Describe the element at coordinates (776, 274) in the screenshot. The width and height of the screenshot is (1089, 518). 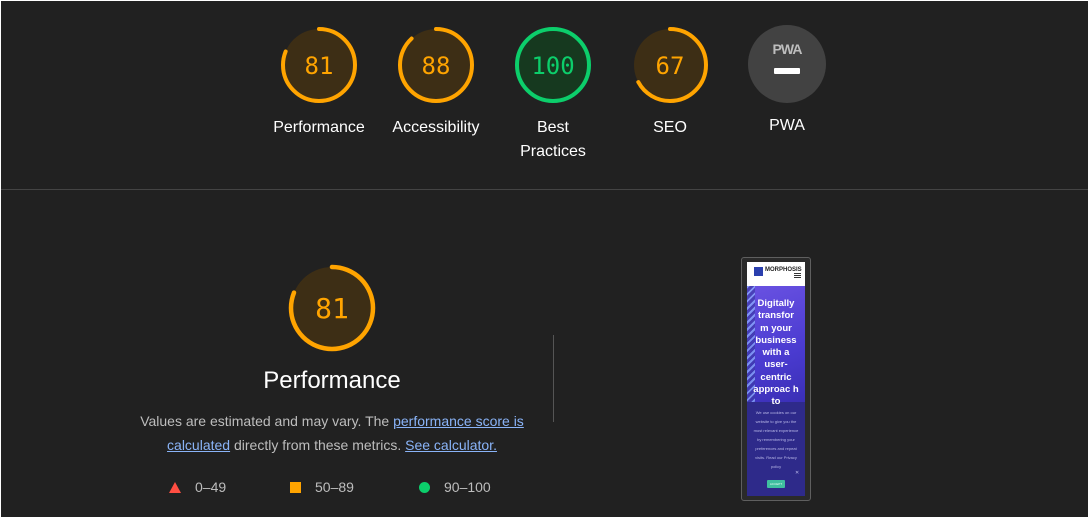
I see `site-header: MORPHOSIS` at that location.